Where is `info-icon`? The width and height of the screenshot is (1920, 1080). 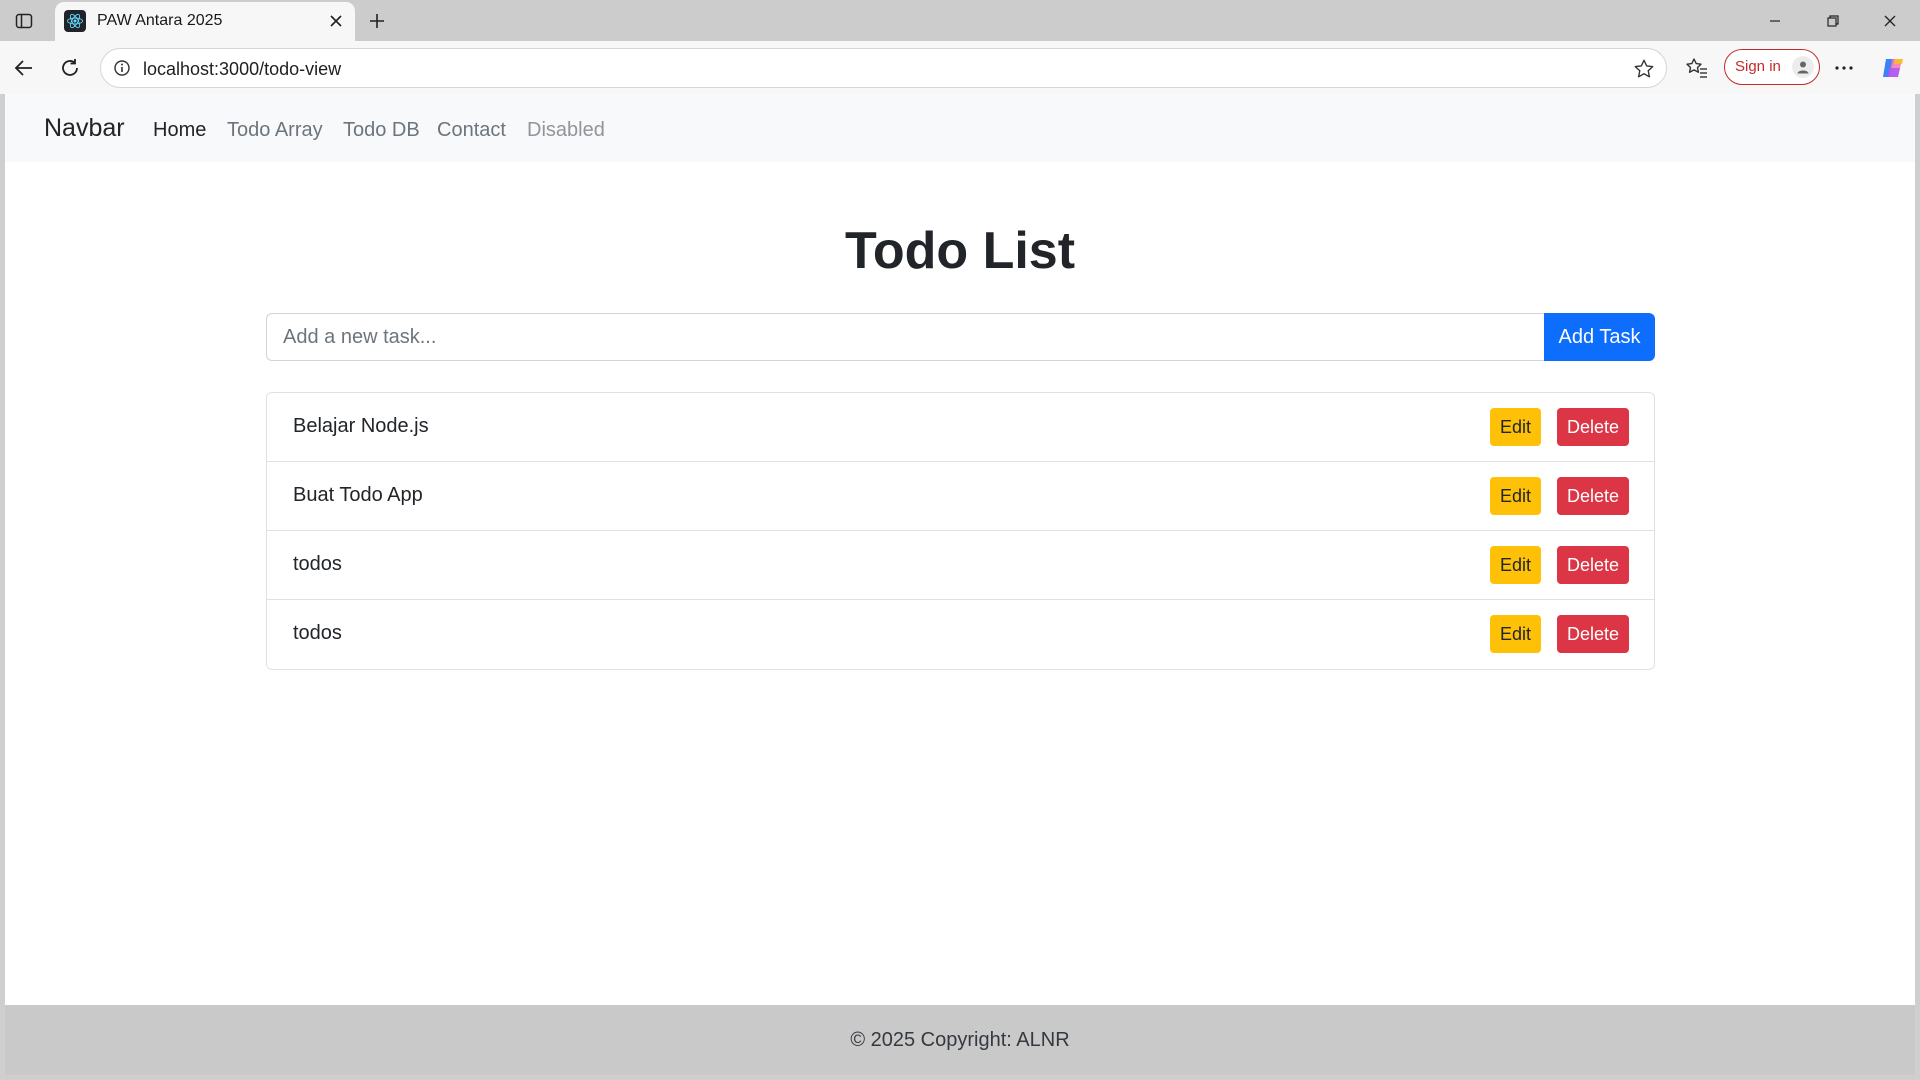
info-icon is located at coordinates (122, 68).